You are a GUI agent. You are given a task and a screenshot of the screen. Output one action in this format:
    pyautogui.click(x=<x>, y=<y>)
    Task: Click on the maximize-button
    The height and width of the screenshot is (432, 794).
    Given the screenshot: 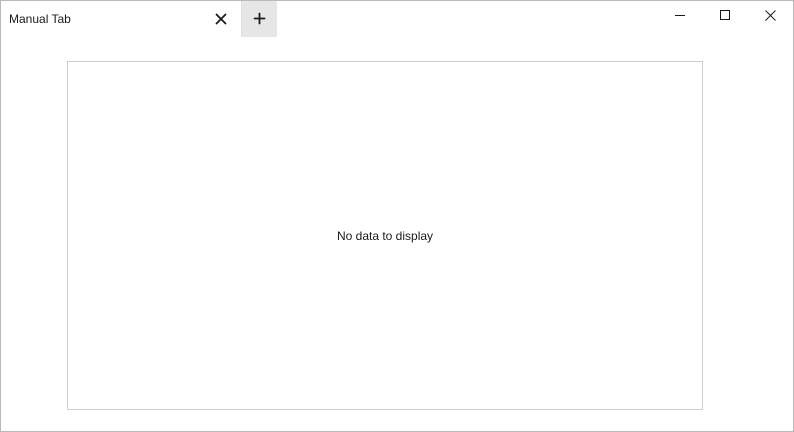 What is the action you would take?
    pyautogui.click(x=725, y=16)
    